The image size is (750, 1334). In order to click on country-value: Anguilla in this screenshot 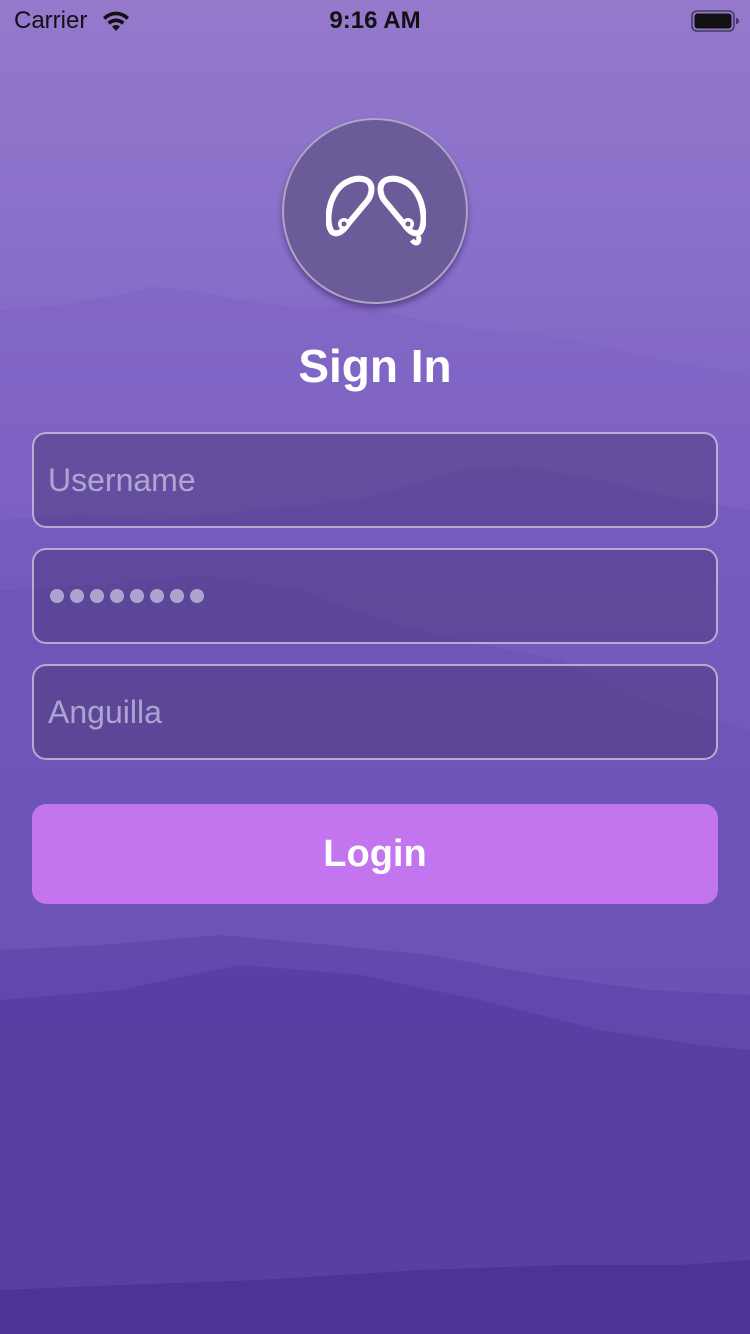, I will do `click(105, 712)`.